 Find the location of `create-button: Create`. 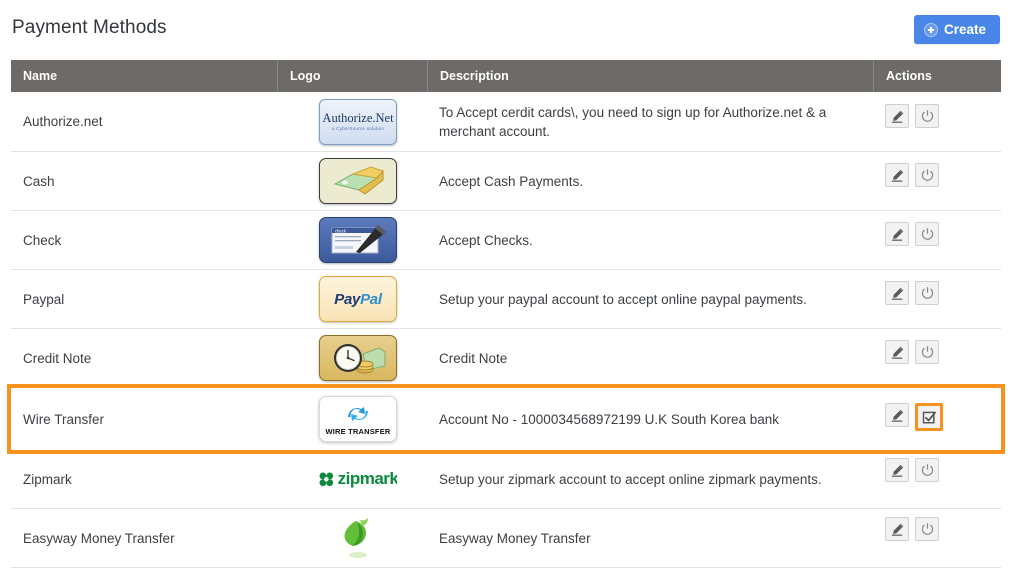

create-button: Create is located at coordinates (956, 29).